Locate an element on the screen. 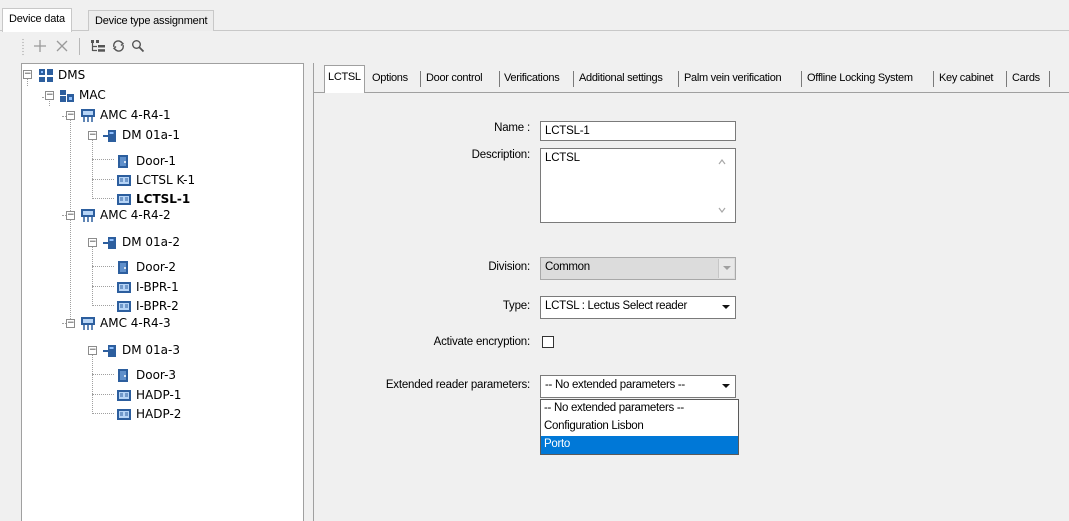 The image size is (1069, 521). tree-node-door-2: Door-2 is located at coordinates (146, 267).